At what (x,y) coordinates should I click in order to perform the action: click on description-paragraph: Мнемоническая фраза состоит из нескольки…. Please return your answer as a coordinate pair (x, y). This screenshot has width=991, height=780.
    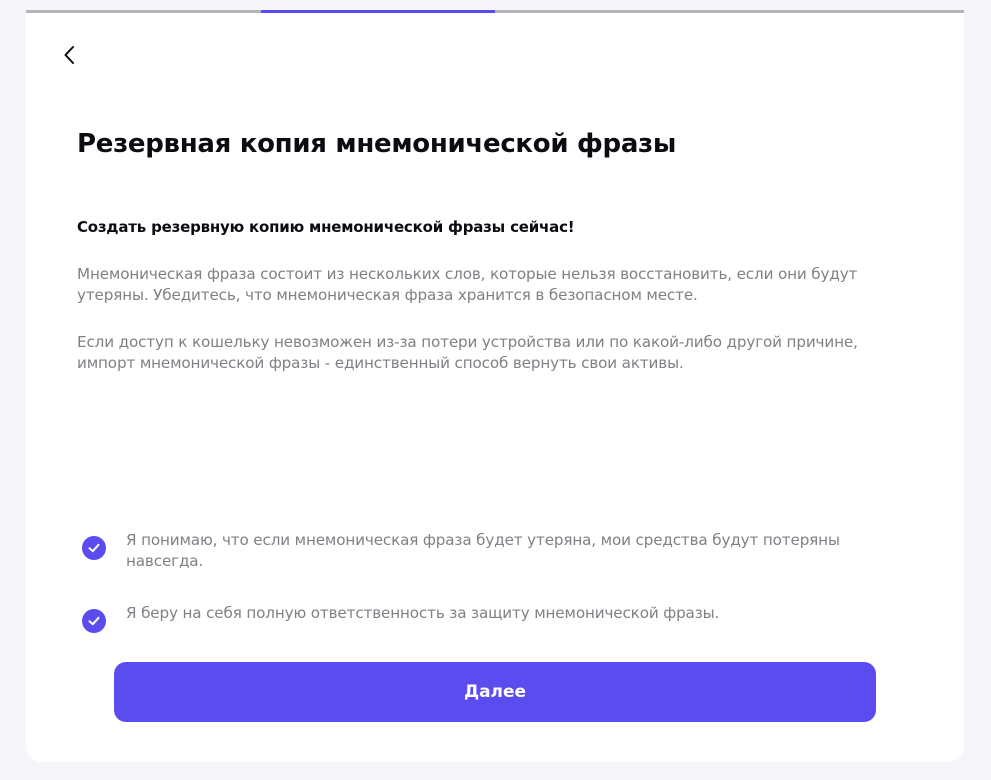
    Looking at the image, I should click on (467, 284).